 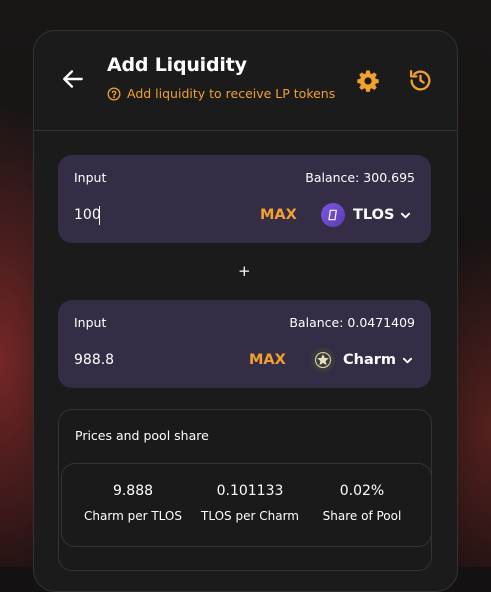 I want to click on stat-label: Share of Pool, so click(x=362, y=516).